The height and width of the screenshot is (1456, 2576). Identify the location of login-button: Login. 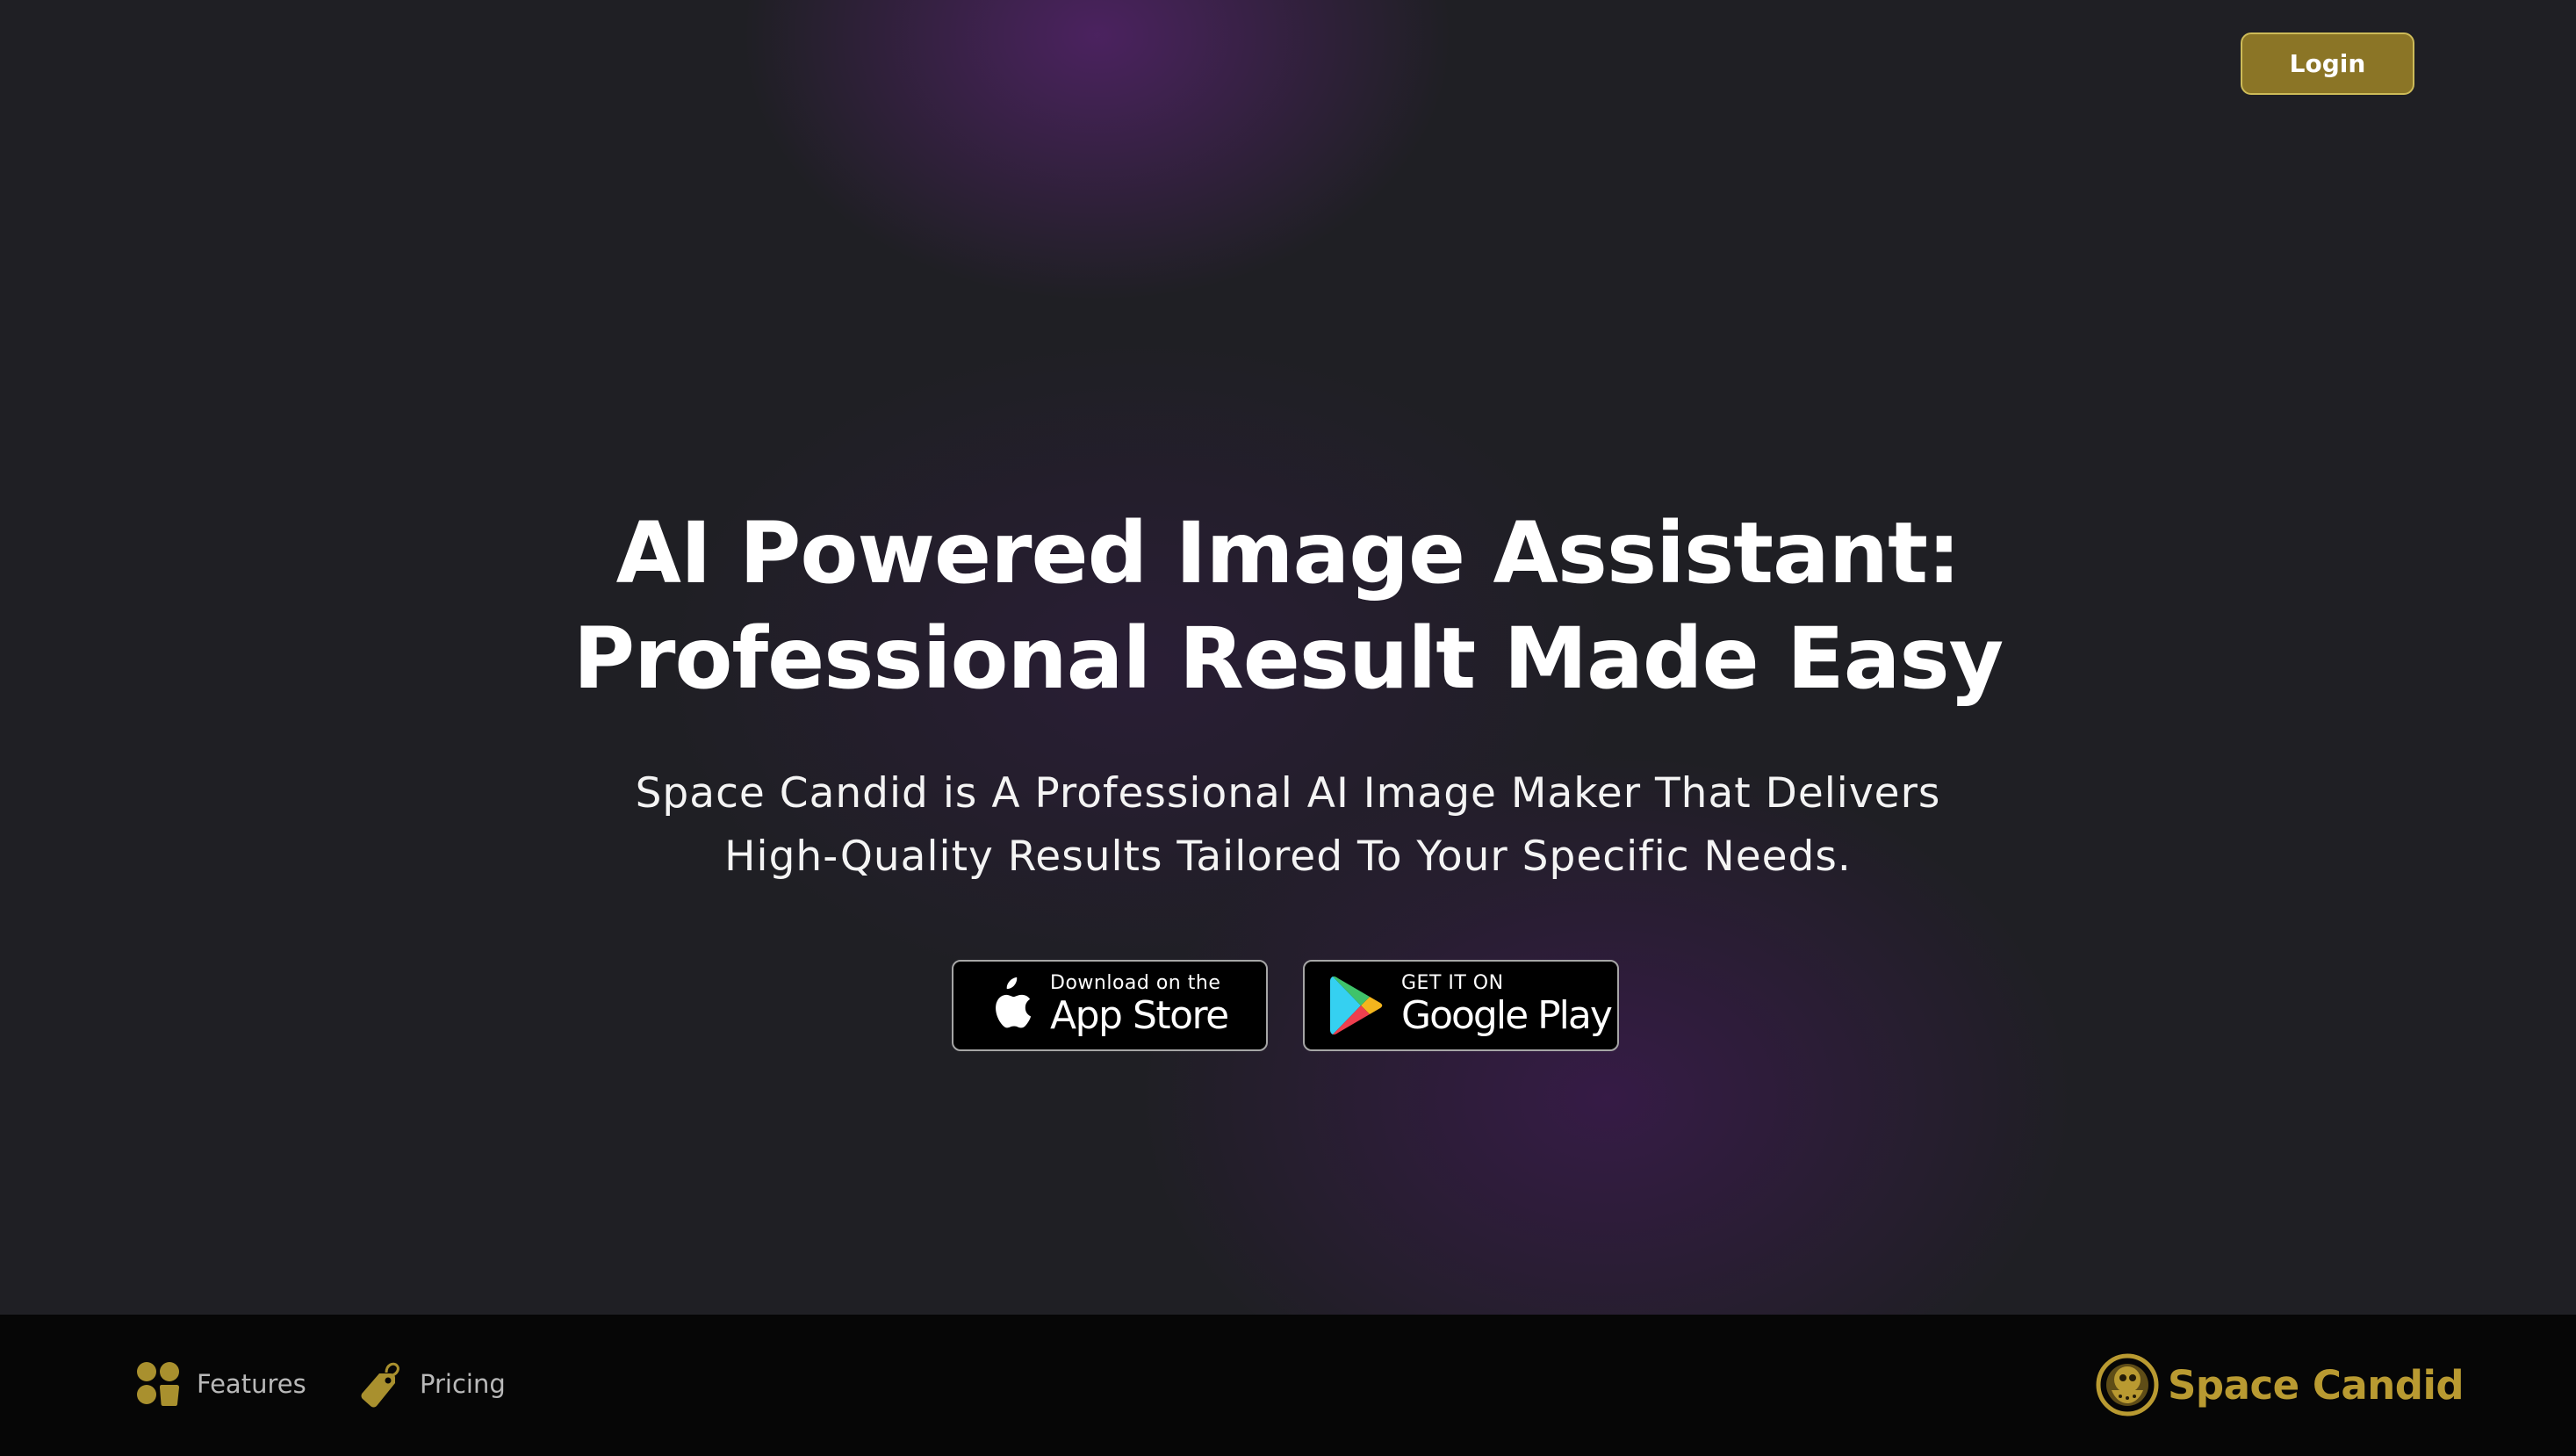
(2327, 63).